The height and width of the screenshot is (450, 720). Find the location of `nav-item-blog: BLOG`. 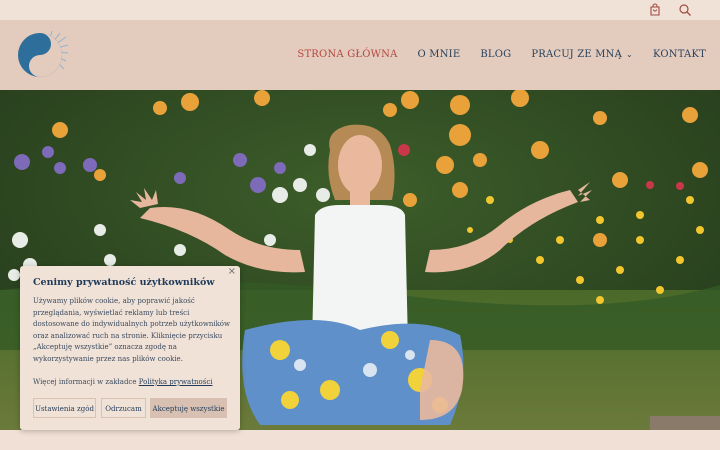

nav-item-blog: BLOG is located at coordinates (495, 54).